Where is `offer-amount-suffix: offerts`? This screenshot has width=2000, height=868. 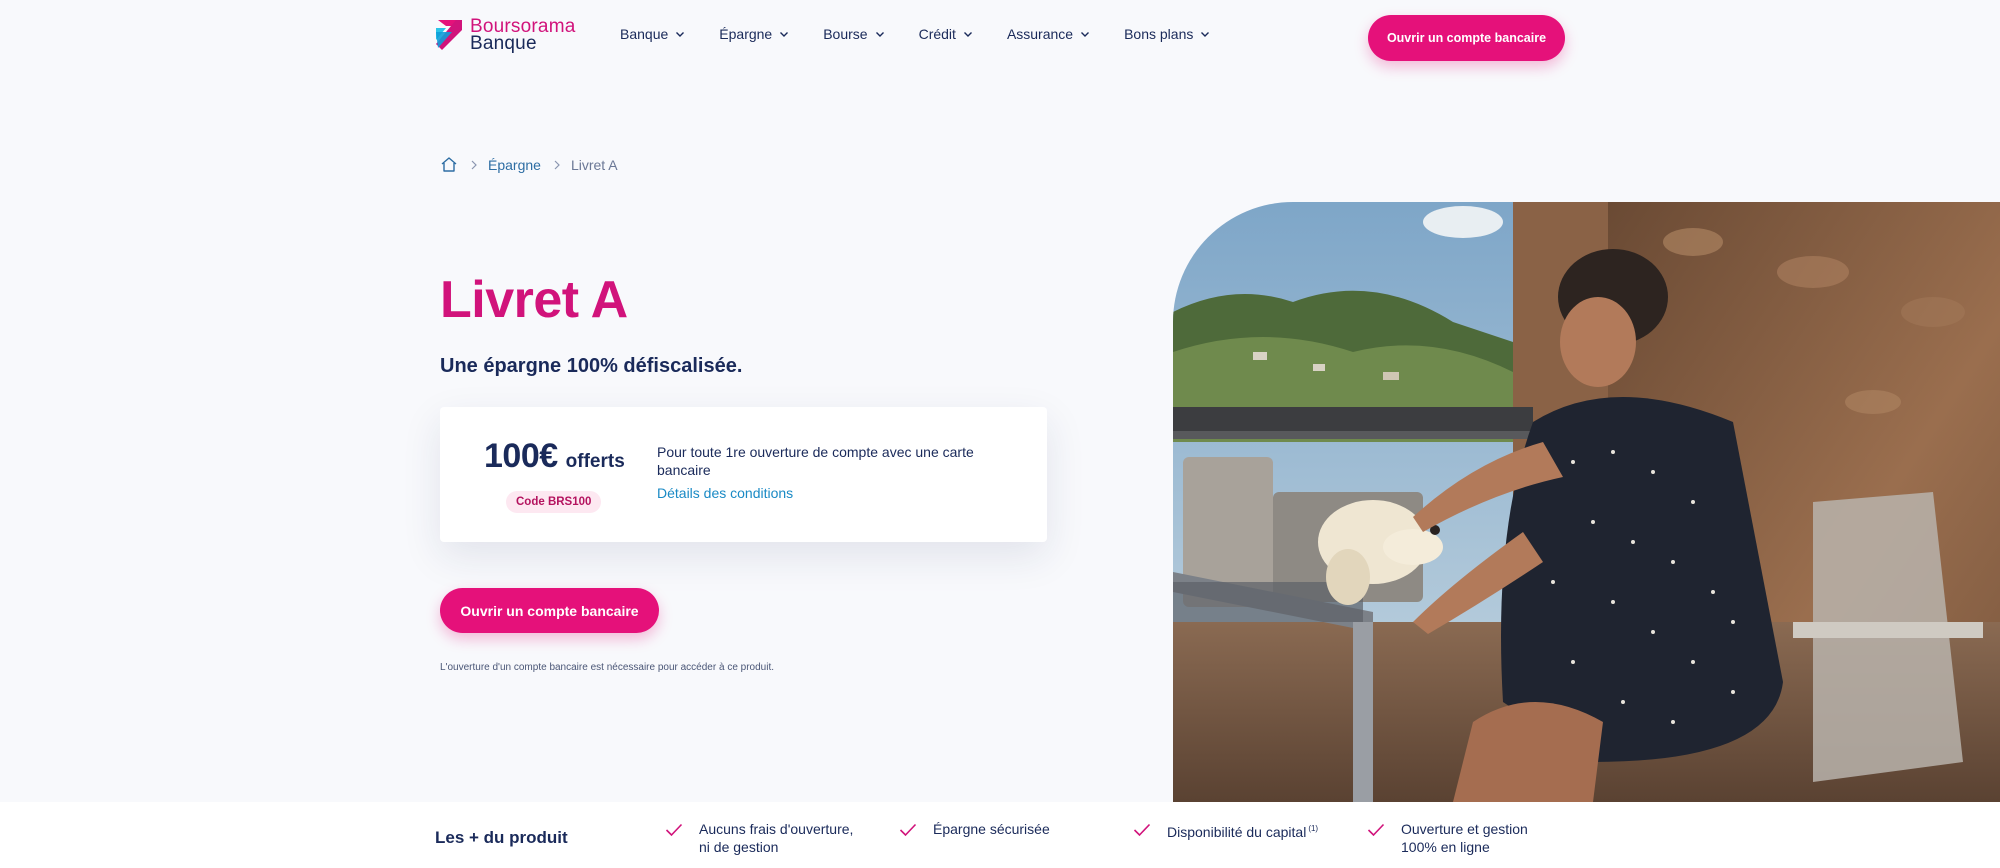 offer-amount-suffix: offerts is located at coordinates (595, 461).